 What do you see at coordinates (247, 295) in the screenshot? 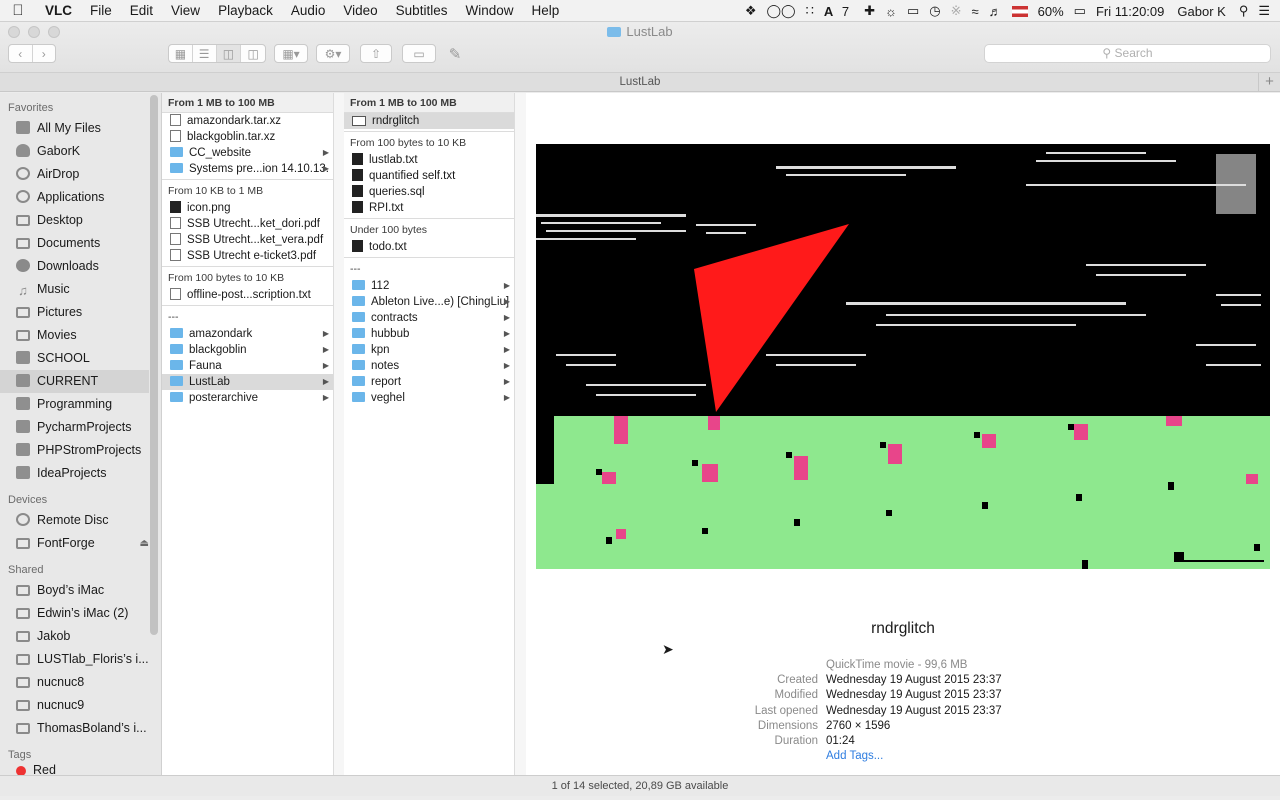
I see `list-item: offline-post...scription.txt` at bounding box center [247, 295].